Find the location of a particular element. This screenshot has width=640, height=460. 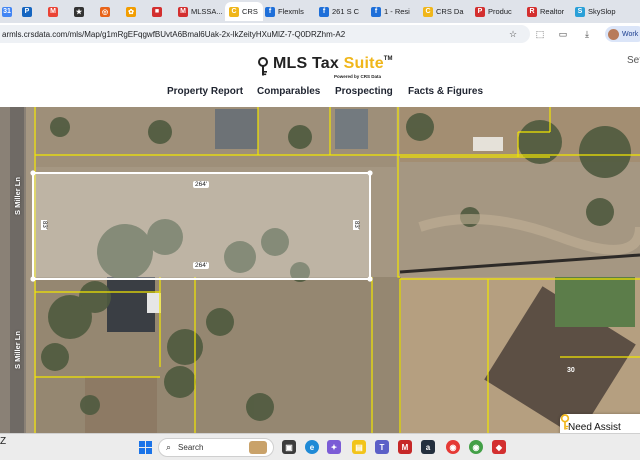

browser-tab: 31 is located at coordinates (11, 11).